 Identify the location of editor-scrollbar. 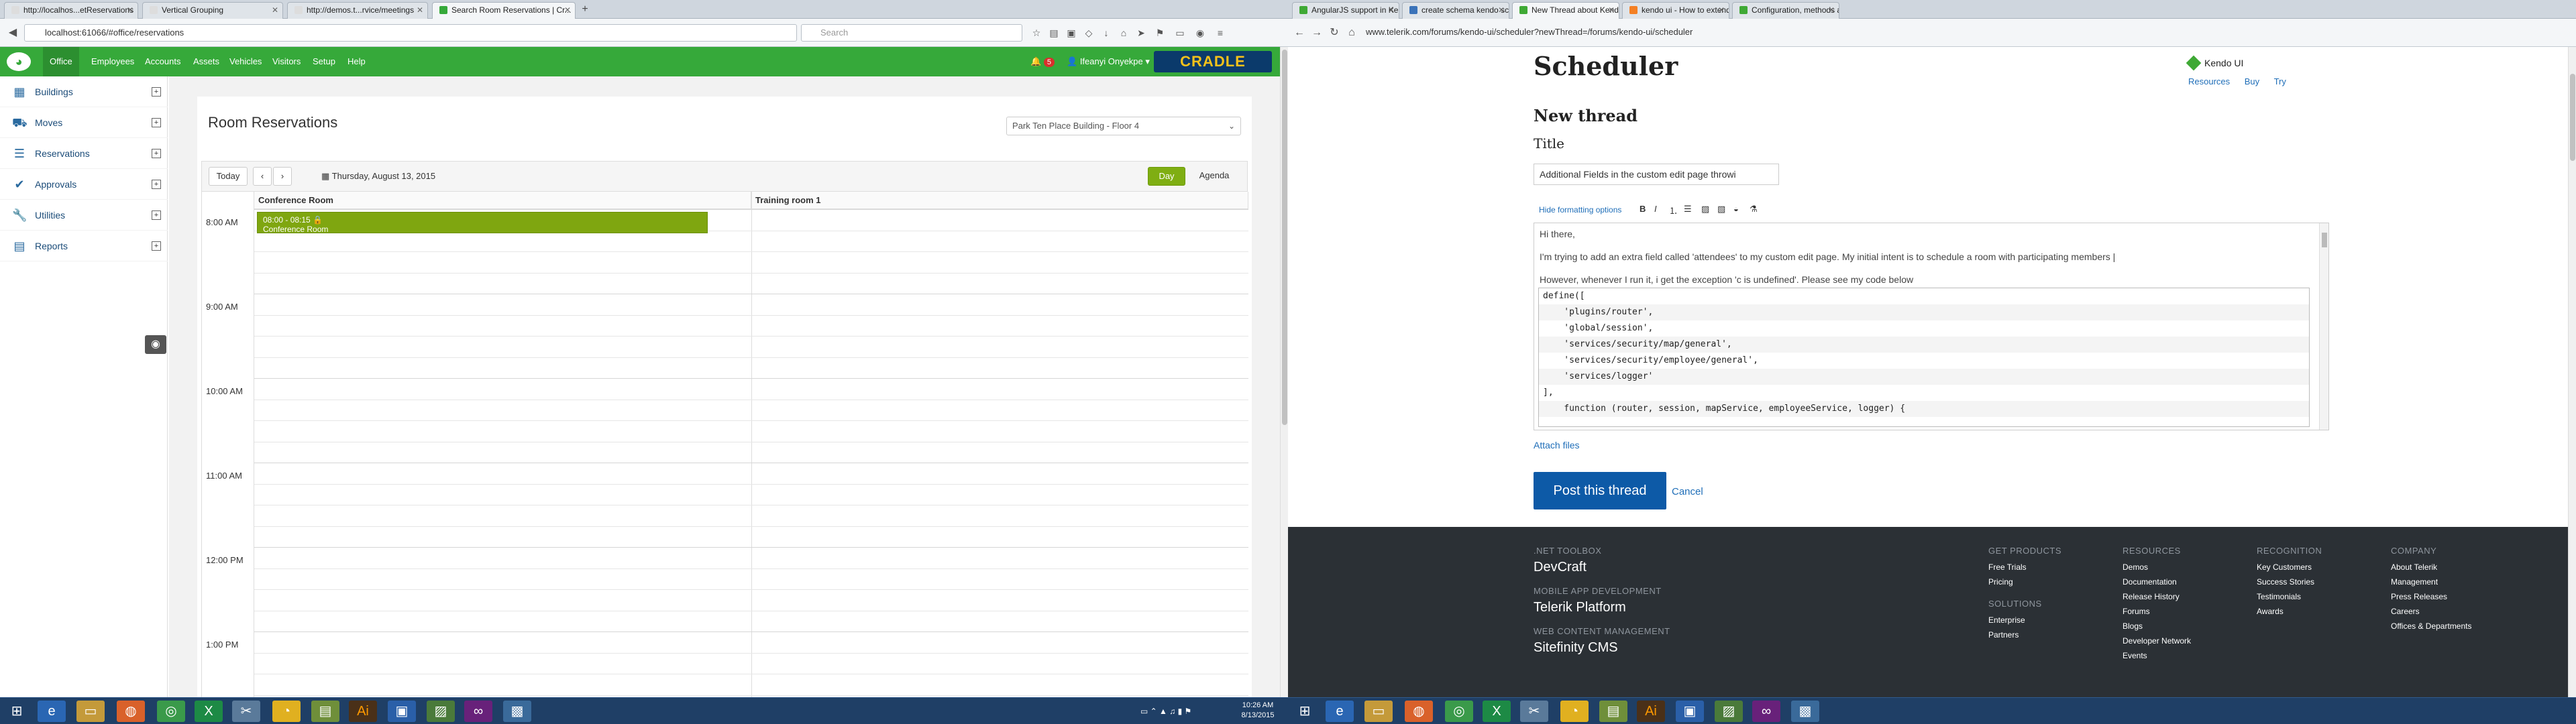
(2323, 326).